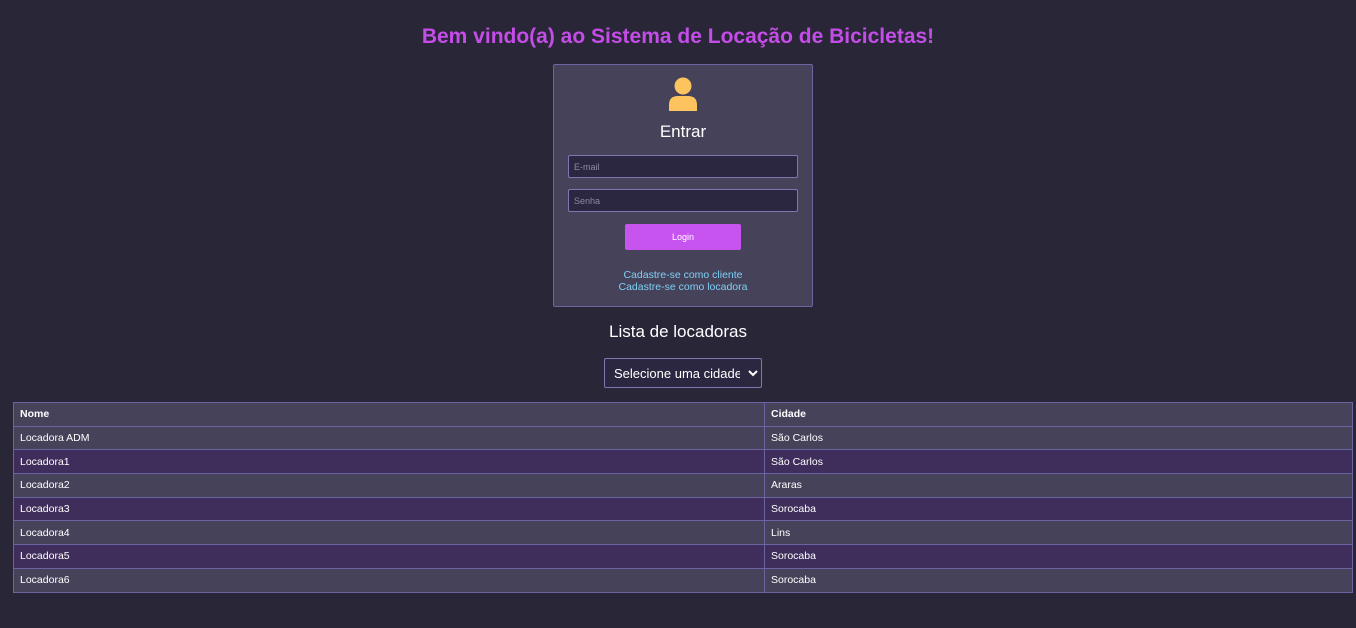  I want to click on cell-nome: Locadora1, so click(389, 462).